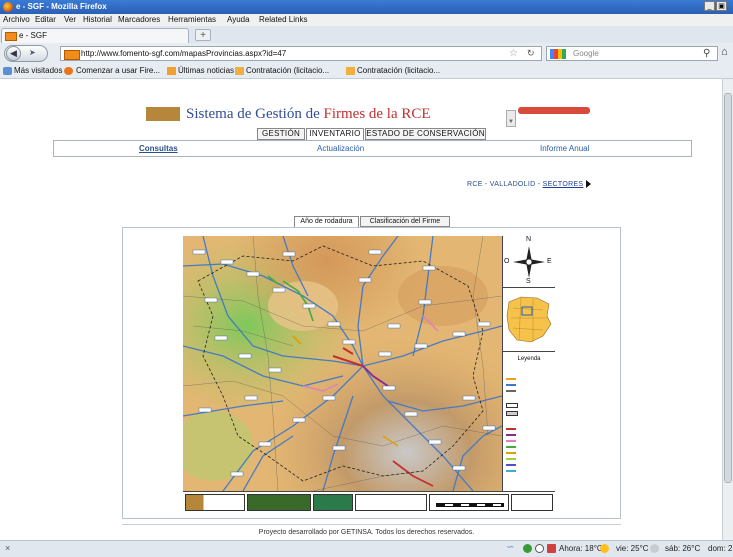 The image size is (733, 557). I want to click on site-header: Sistema de Gestión de Firmes de la RCE, so click(324, 115).